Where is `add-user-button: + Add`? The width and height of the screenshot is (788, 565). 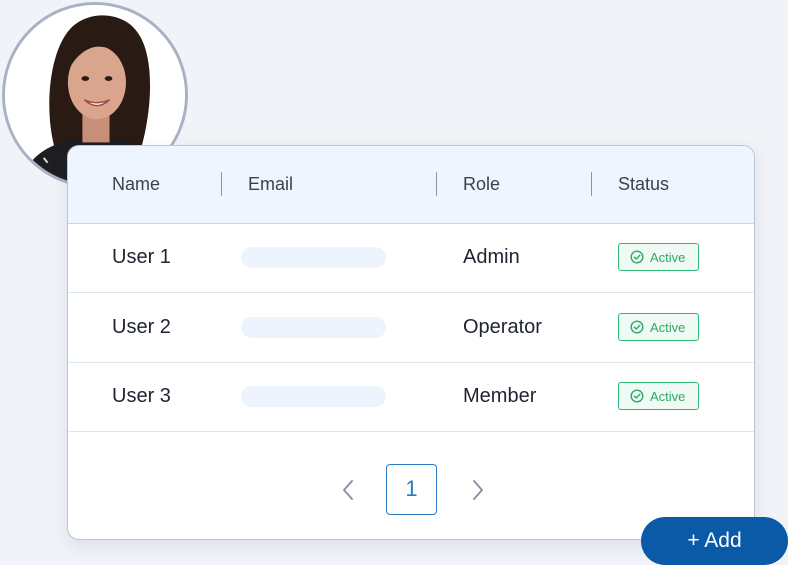
add-user-button: + Add is located at coordinates (714, 541).